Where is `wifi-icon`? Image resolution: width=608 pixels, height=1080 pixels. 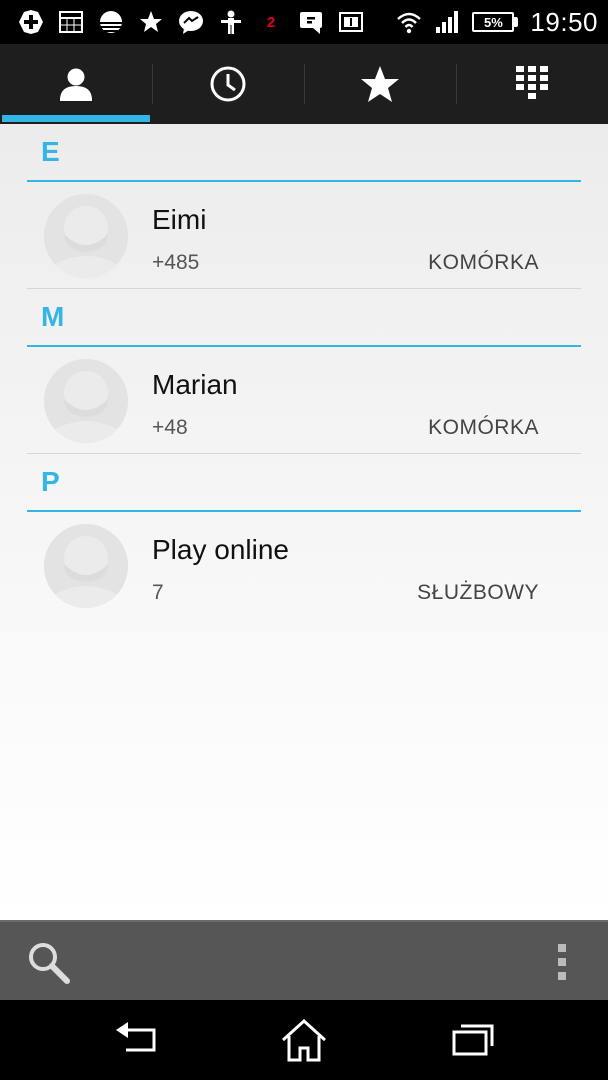
wifi-icon is located at coordinates (409, 22).